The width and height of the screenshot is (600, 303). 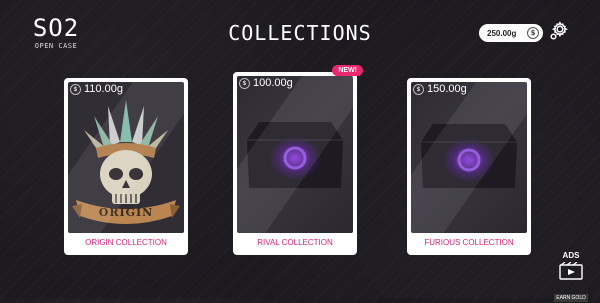 I want to click on price-value: 100.00g, so click(x=273, y=83).